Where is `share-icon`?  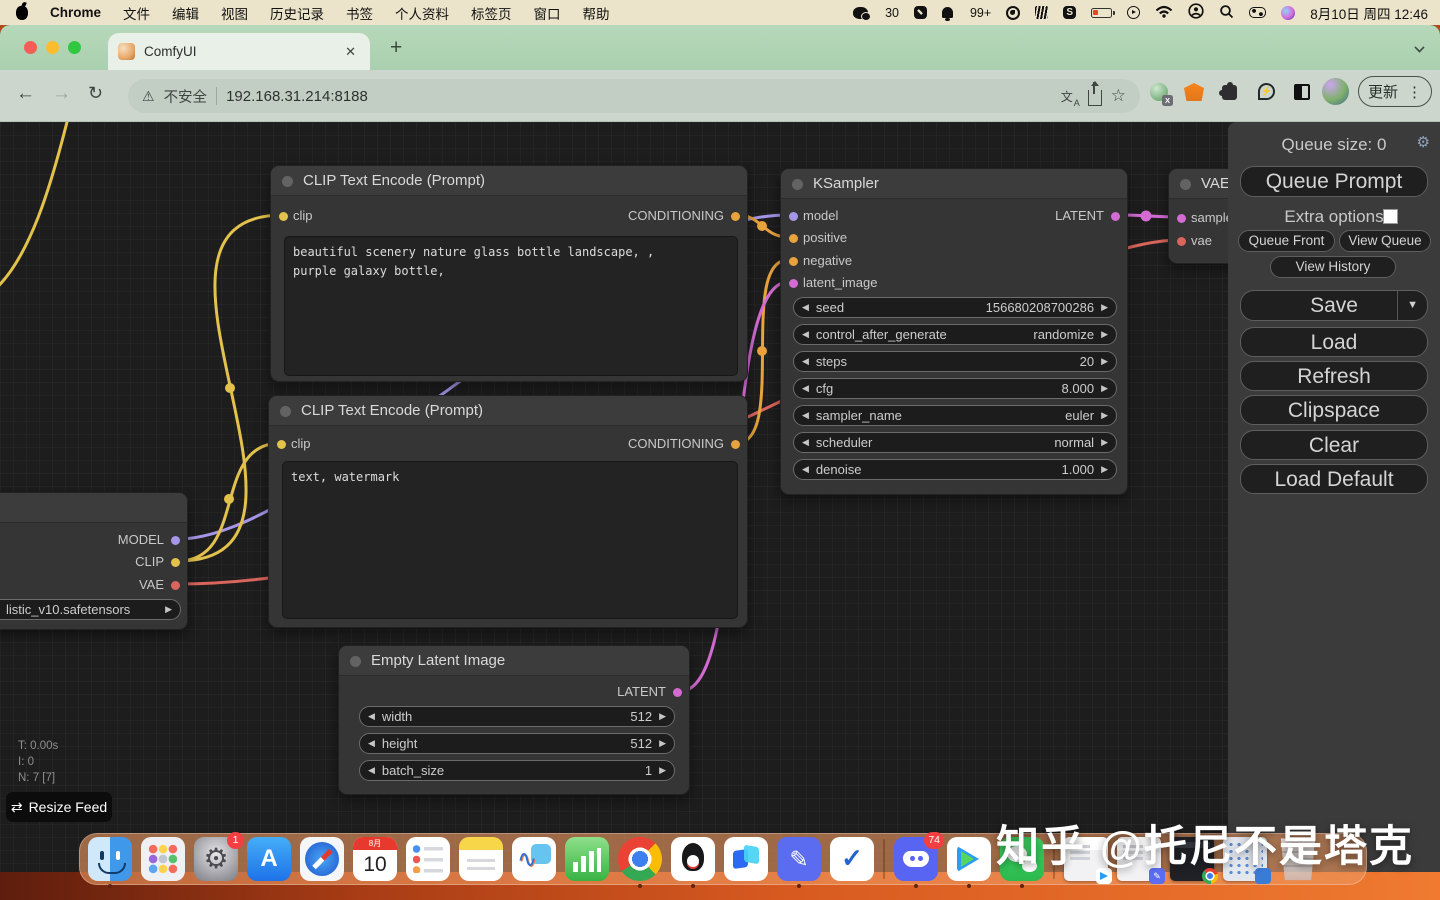
share-icon is located at coordinates (1094, 93).